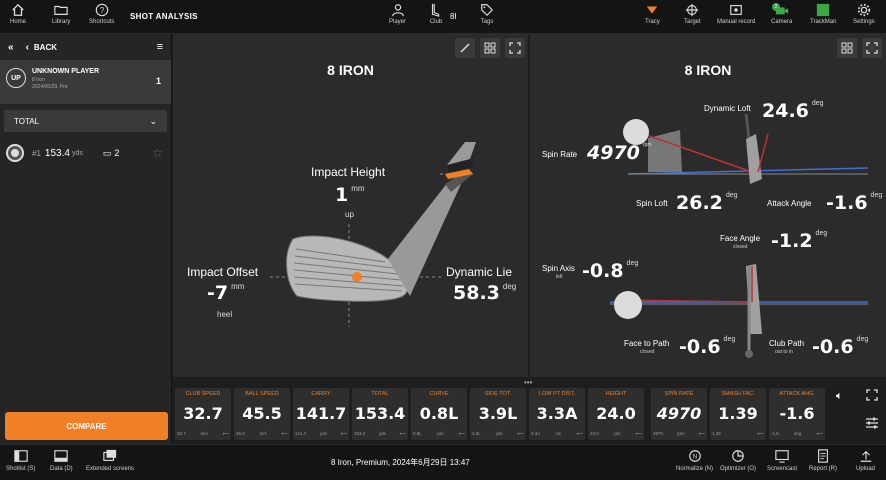 The height and width of the screenshot is (480, 886). I want to click on shortcuts-button: ? Shortcuts, so click(101, 14).